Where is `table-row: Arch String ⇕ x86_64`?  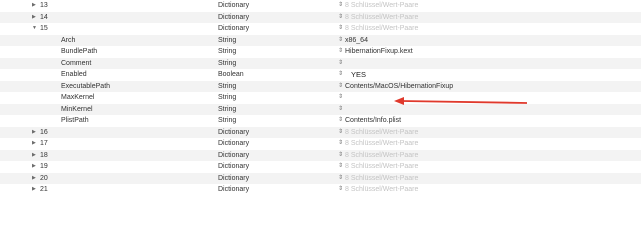
table-row: Arch String ⇕ x86_64 is located at coordinates (320, 40).